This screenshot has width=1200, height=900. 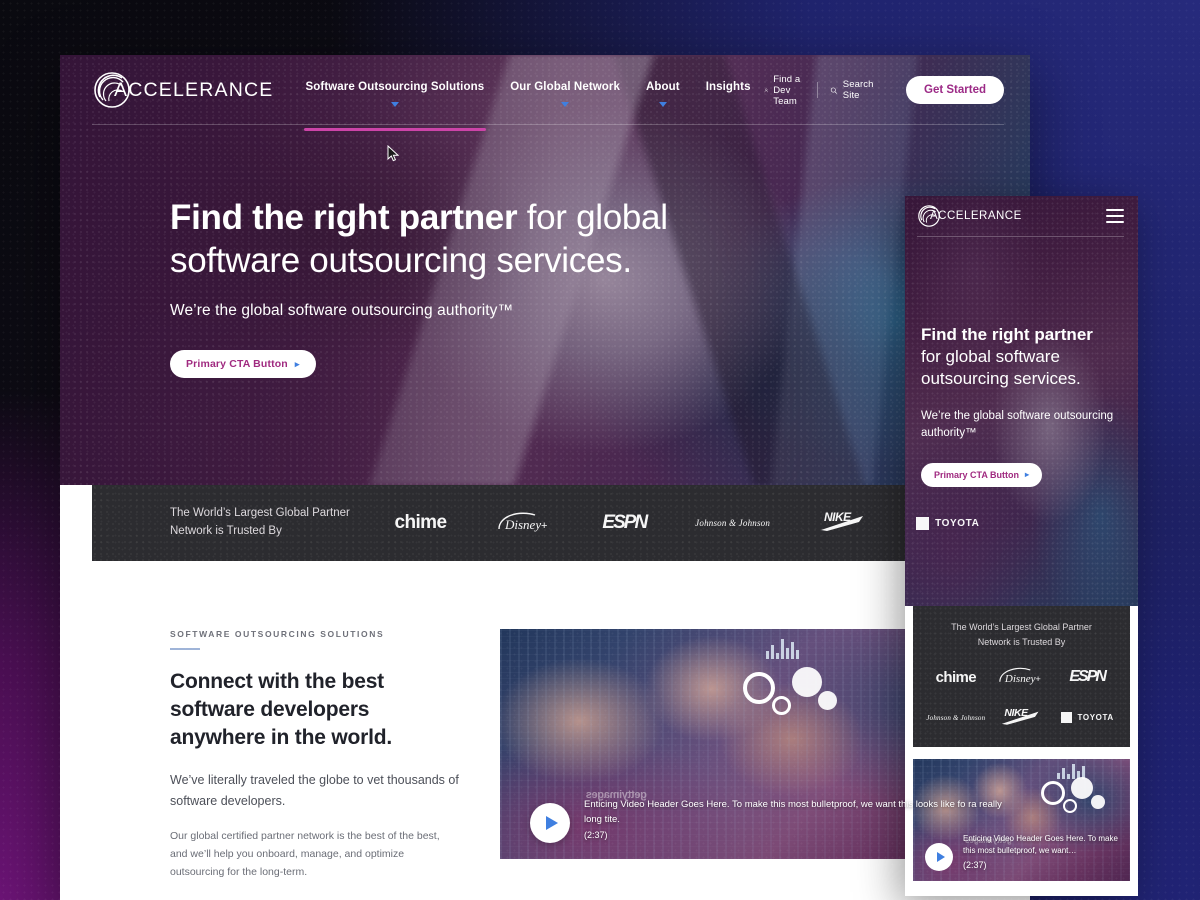 I want to click on hero-primary-cta-button: Primary CTA Button ▸, so click(x=243, y=364).